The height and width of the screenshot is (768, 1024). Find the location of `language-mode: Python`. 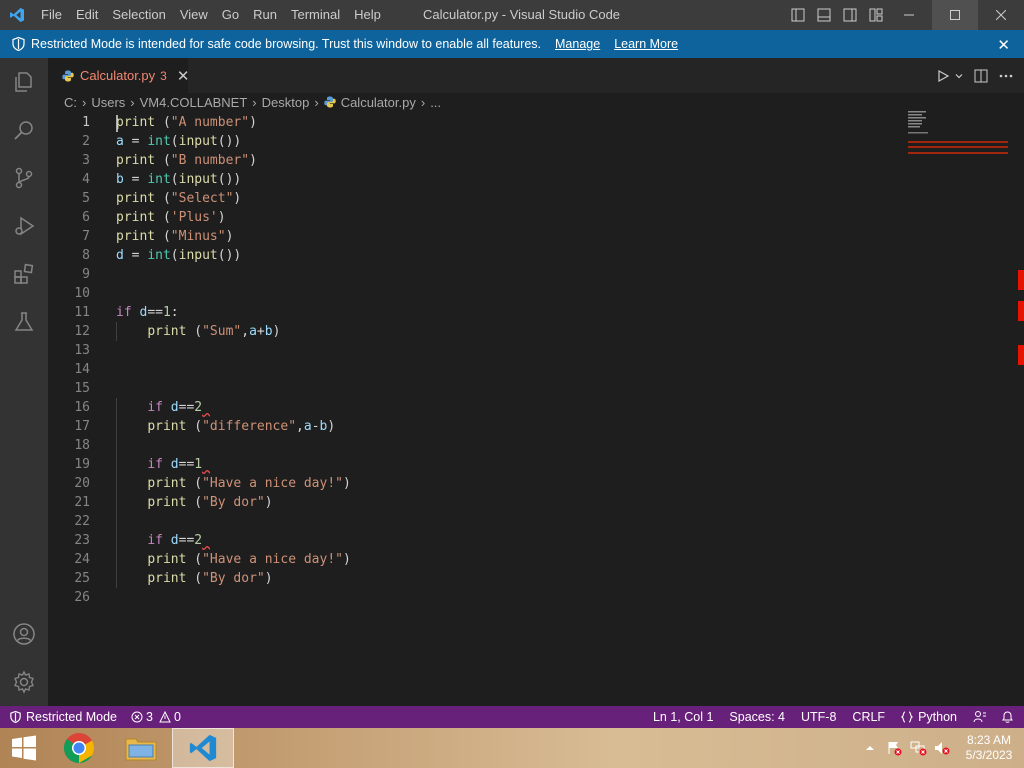

language-mode: Python is located at coordinates (929, 717).